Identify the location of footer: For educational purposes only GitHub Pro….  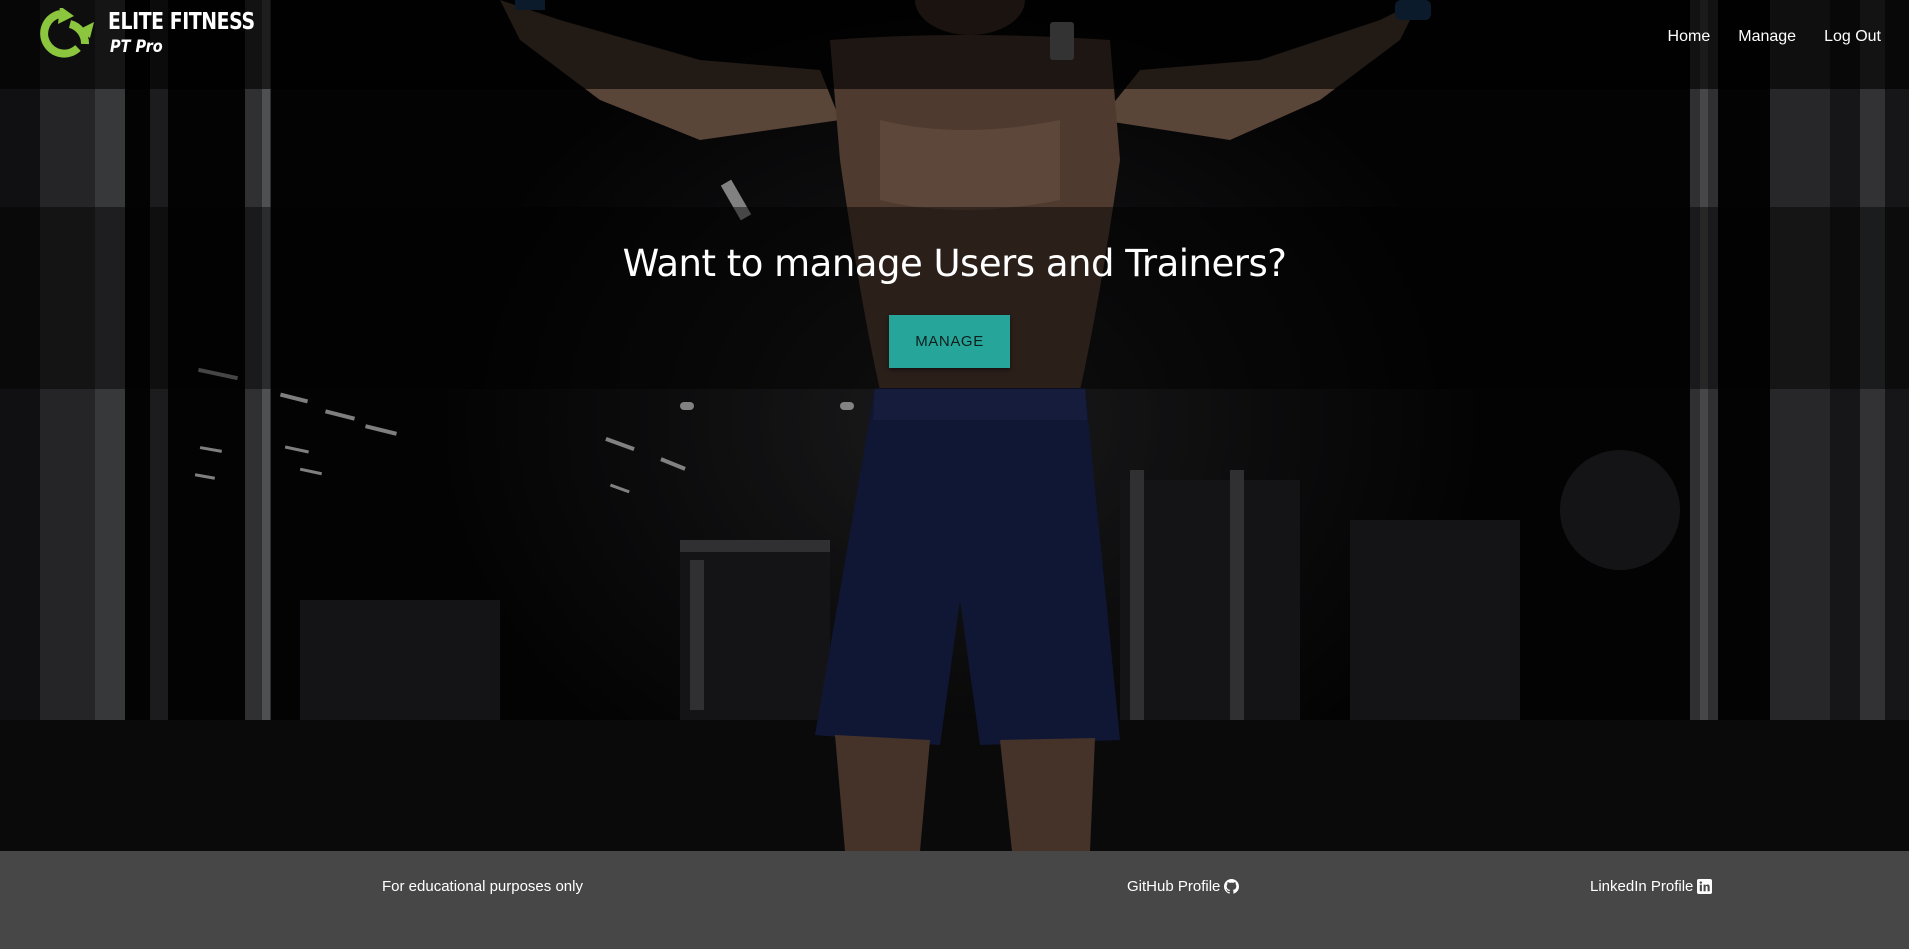
(954, 900).